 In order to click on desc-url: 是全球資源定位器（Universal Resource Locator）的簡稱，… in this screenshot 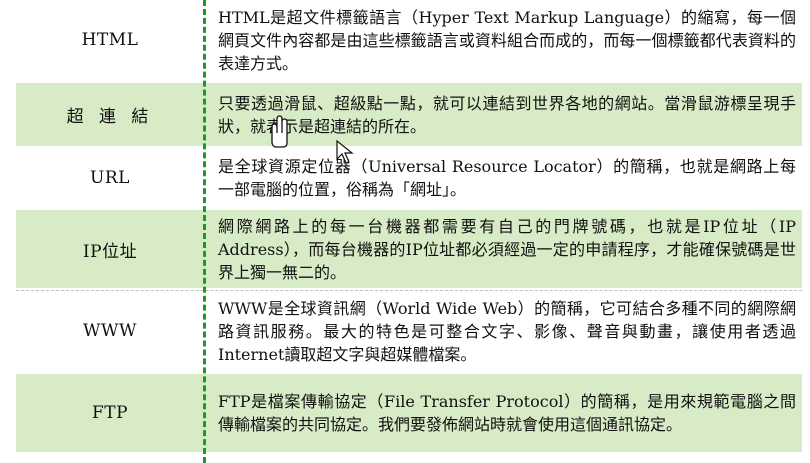, I will do `click(507, 178)`.